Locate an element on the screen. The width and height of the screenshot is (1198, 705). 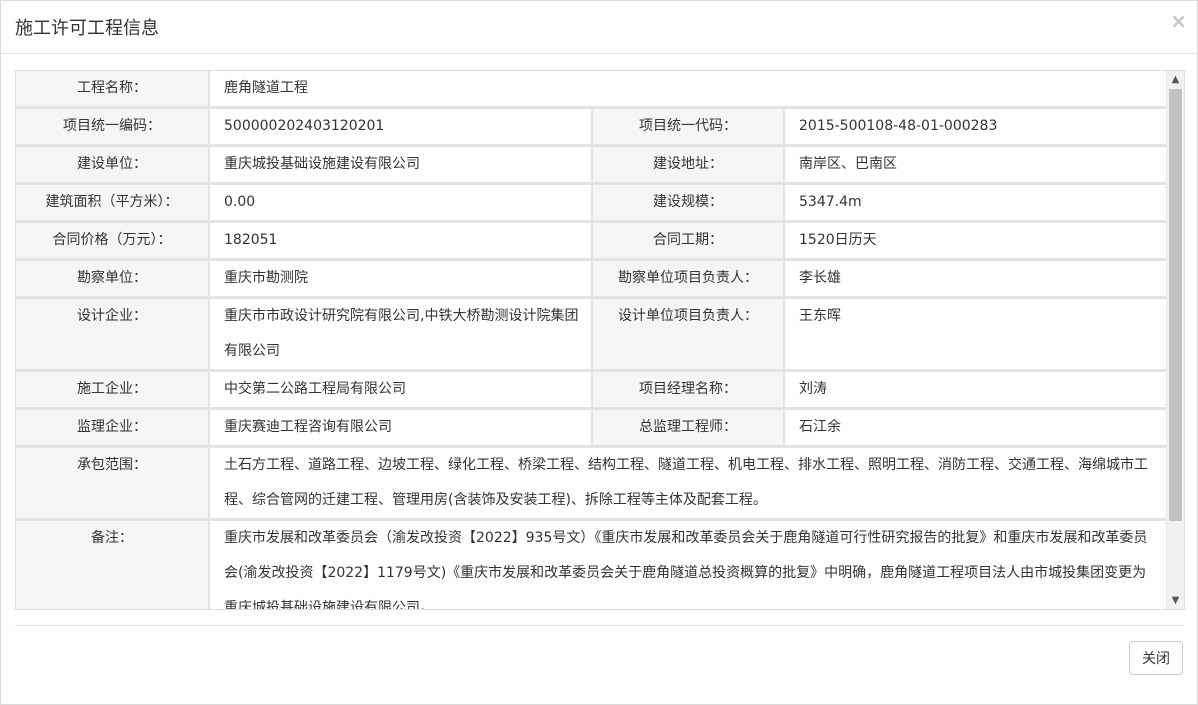
value-survey-unit: 重庆市勘测院 is located at coordinates (401, 279).